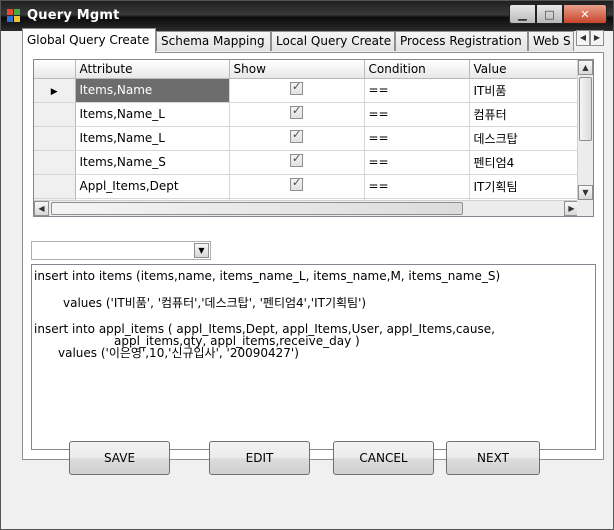  I want to click on table-row: ▶ Items,Name == IT비품, so click(306, 90).